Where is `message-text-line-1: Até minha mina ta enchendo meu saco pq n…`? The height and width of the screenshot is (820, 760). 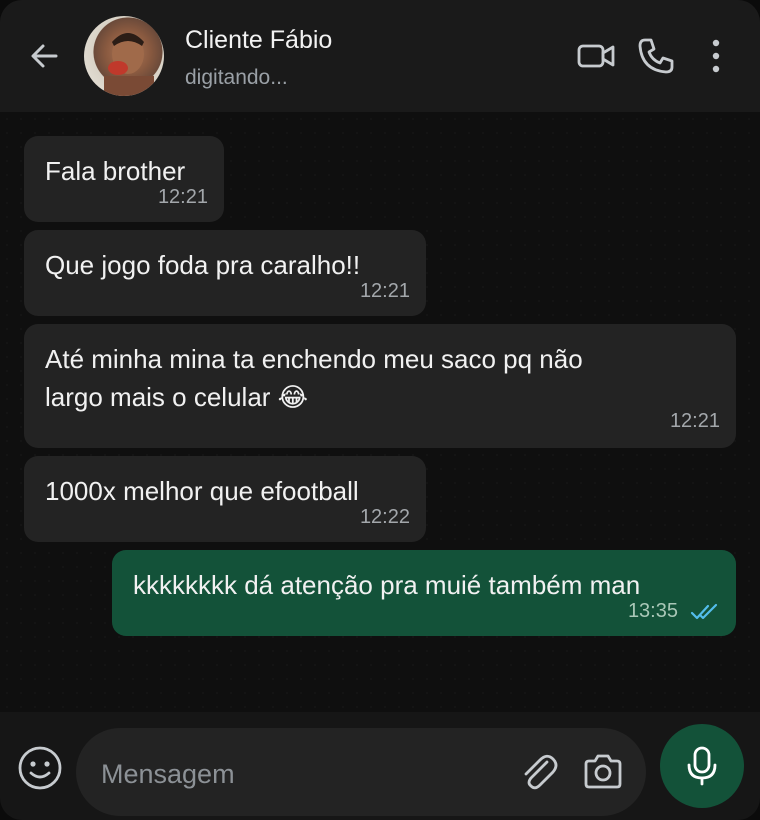 message-text-line-1: Até minha mina ta enchendo meu saco pq n… is located at coordinates (314, 359).